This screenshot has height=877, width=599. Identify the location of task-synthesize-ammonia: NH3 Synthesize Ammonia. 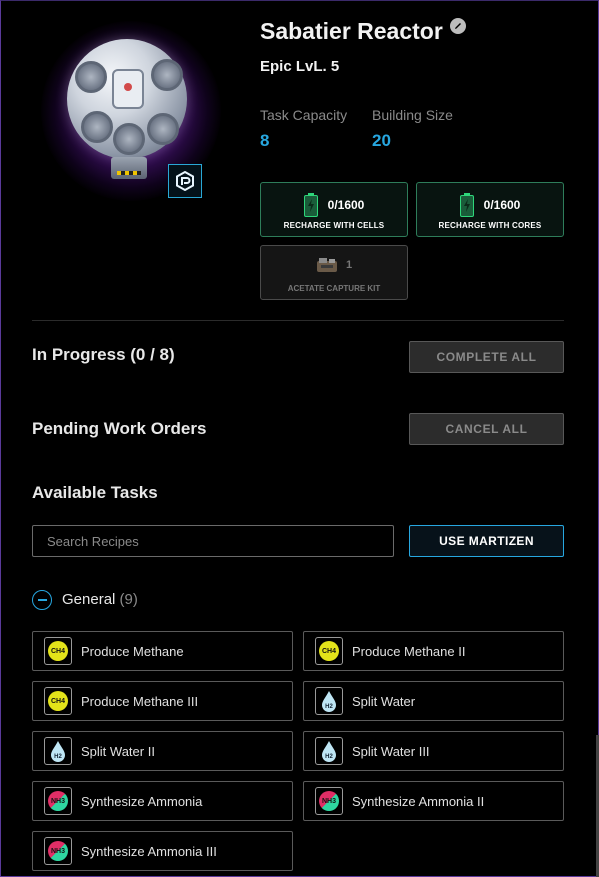
(162, 801).